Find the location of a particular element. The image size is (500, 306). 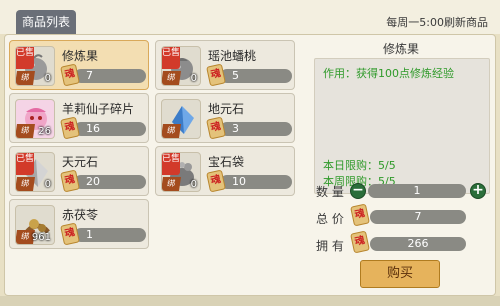

red-herb-icon: 绑 961 is located at coordinates (35, 225).